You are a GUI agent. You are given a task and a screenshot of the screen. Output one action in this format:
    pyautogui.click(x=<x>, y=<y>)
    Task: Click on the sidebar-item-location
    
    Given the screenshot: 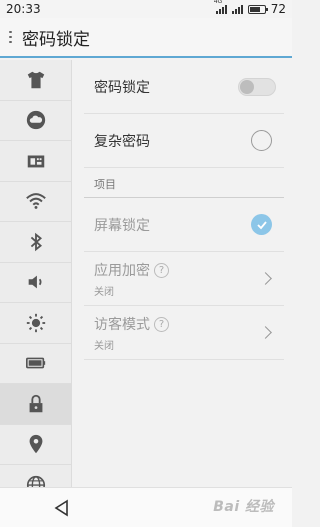 What is the action you would take?
    pyautogui.click(x=35, y=445)
    